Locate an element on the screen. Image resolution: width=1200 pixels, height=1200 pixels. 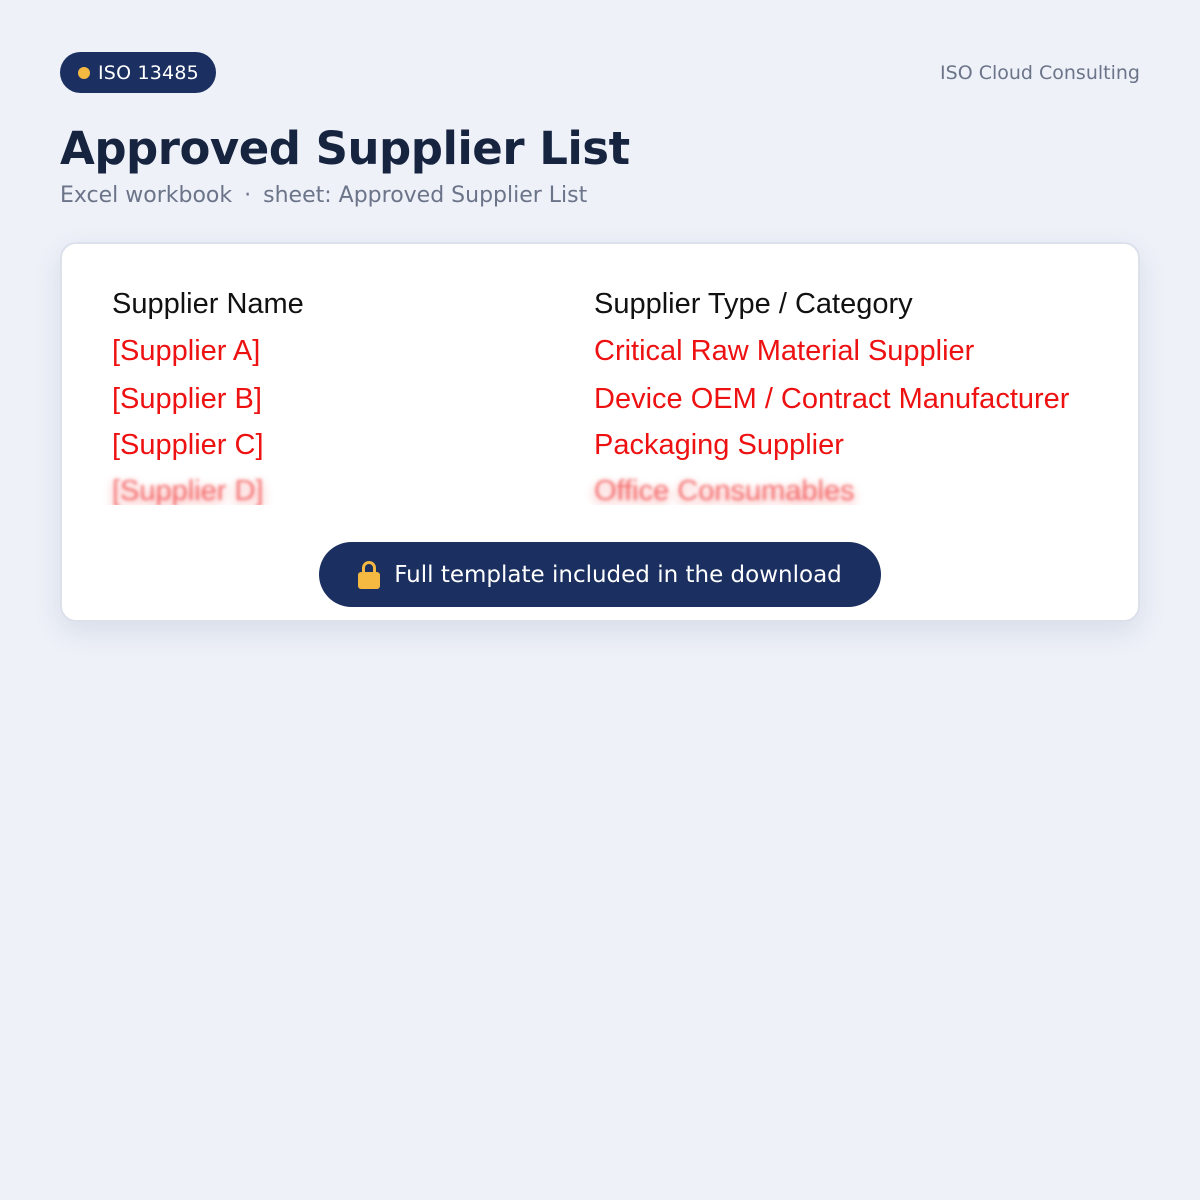
supplier-type-cell: Packaging Supplier is located at coordinates (719, 445).